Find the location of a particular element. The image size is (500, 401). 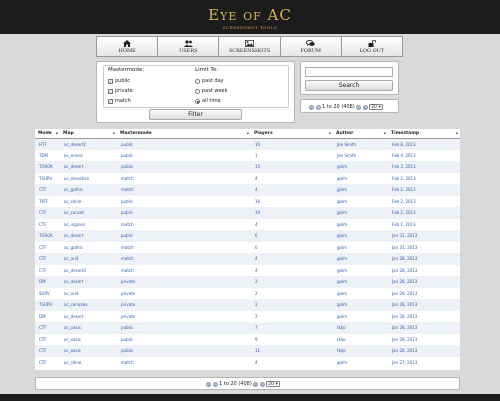

col-map-header: Map ◆ is located at coordinates (88, 134).